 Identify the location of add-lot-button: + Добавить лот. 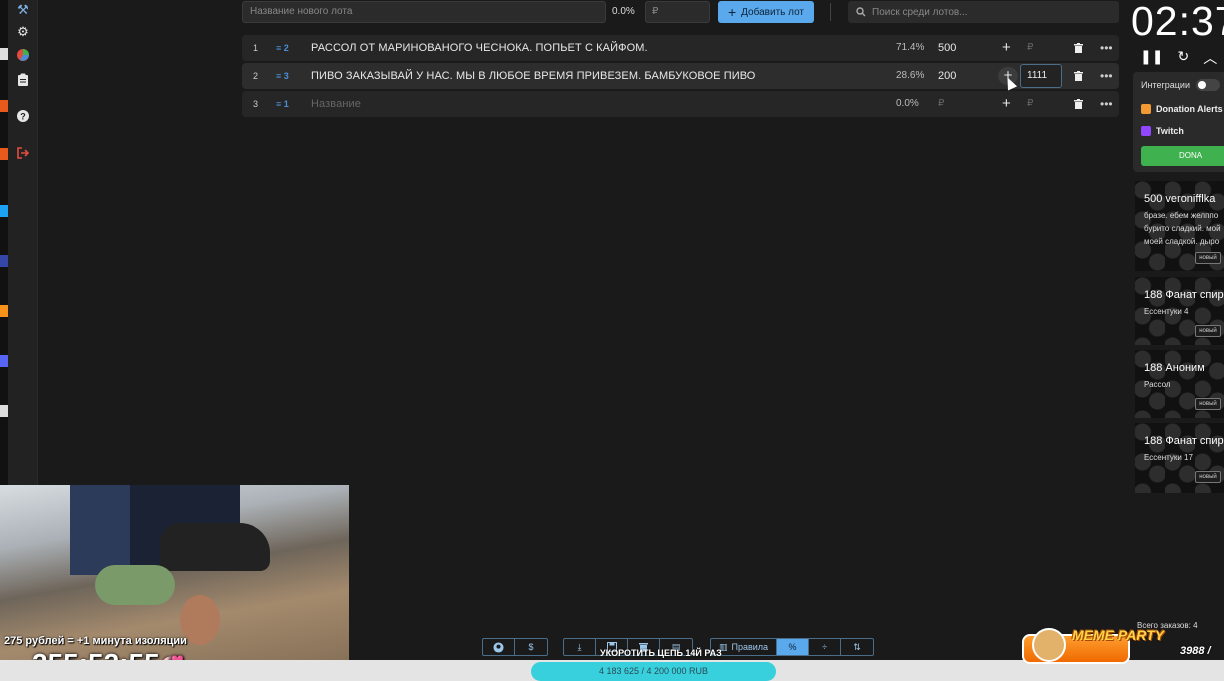
(766, 12).